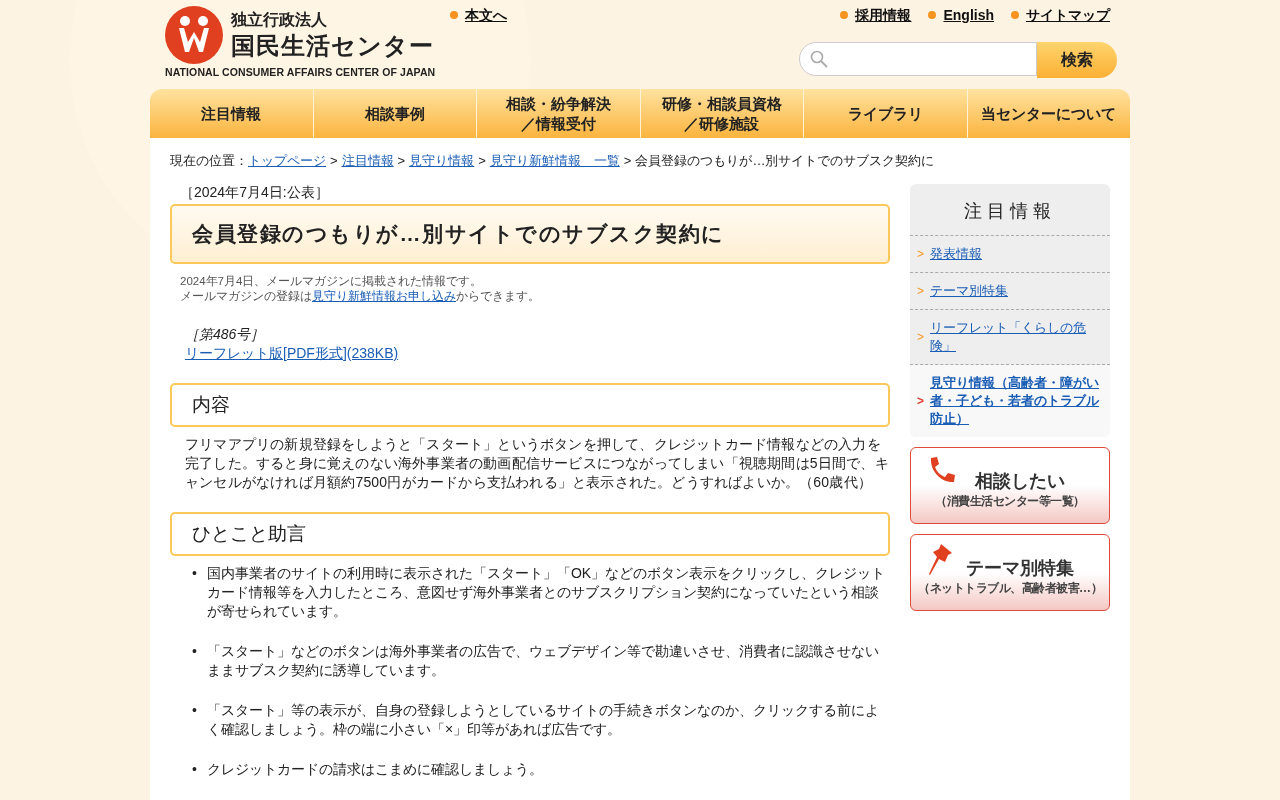 Image resolution: width=1280 pixels, height=800 pixels. Describe the element at coordinates (819, 59) in the screenshot. I see `search-icon` at that location.